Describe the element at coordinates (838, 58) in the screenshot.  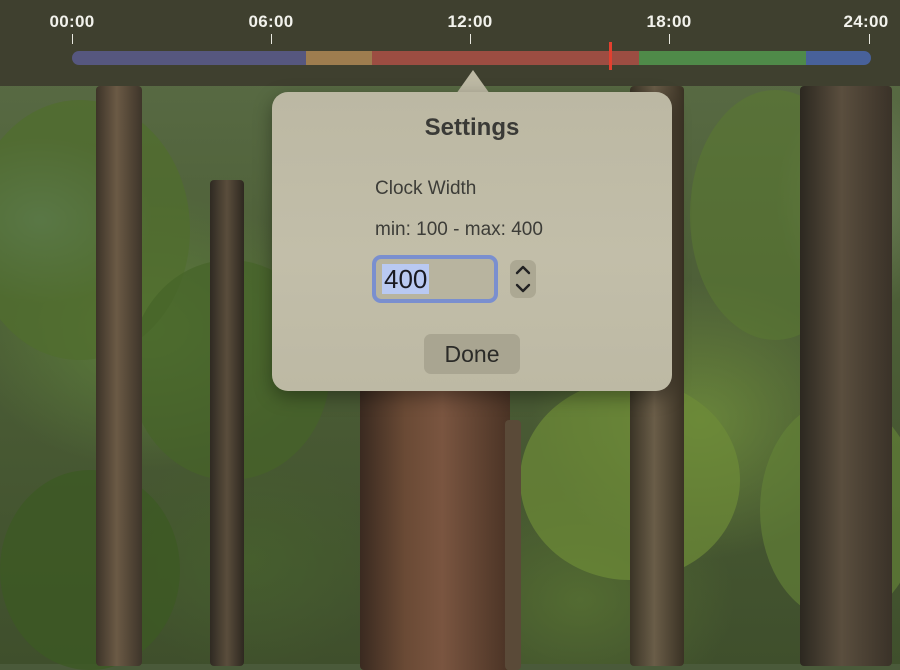
I see `timeline-segment-evening` at that location.